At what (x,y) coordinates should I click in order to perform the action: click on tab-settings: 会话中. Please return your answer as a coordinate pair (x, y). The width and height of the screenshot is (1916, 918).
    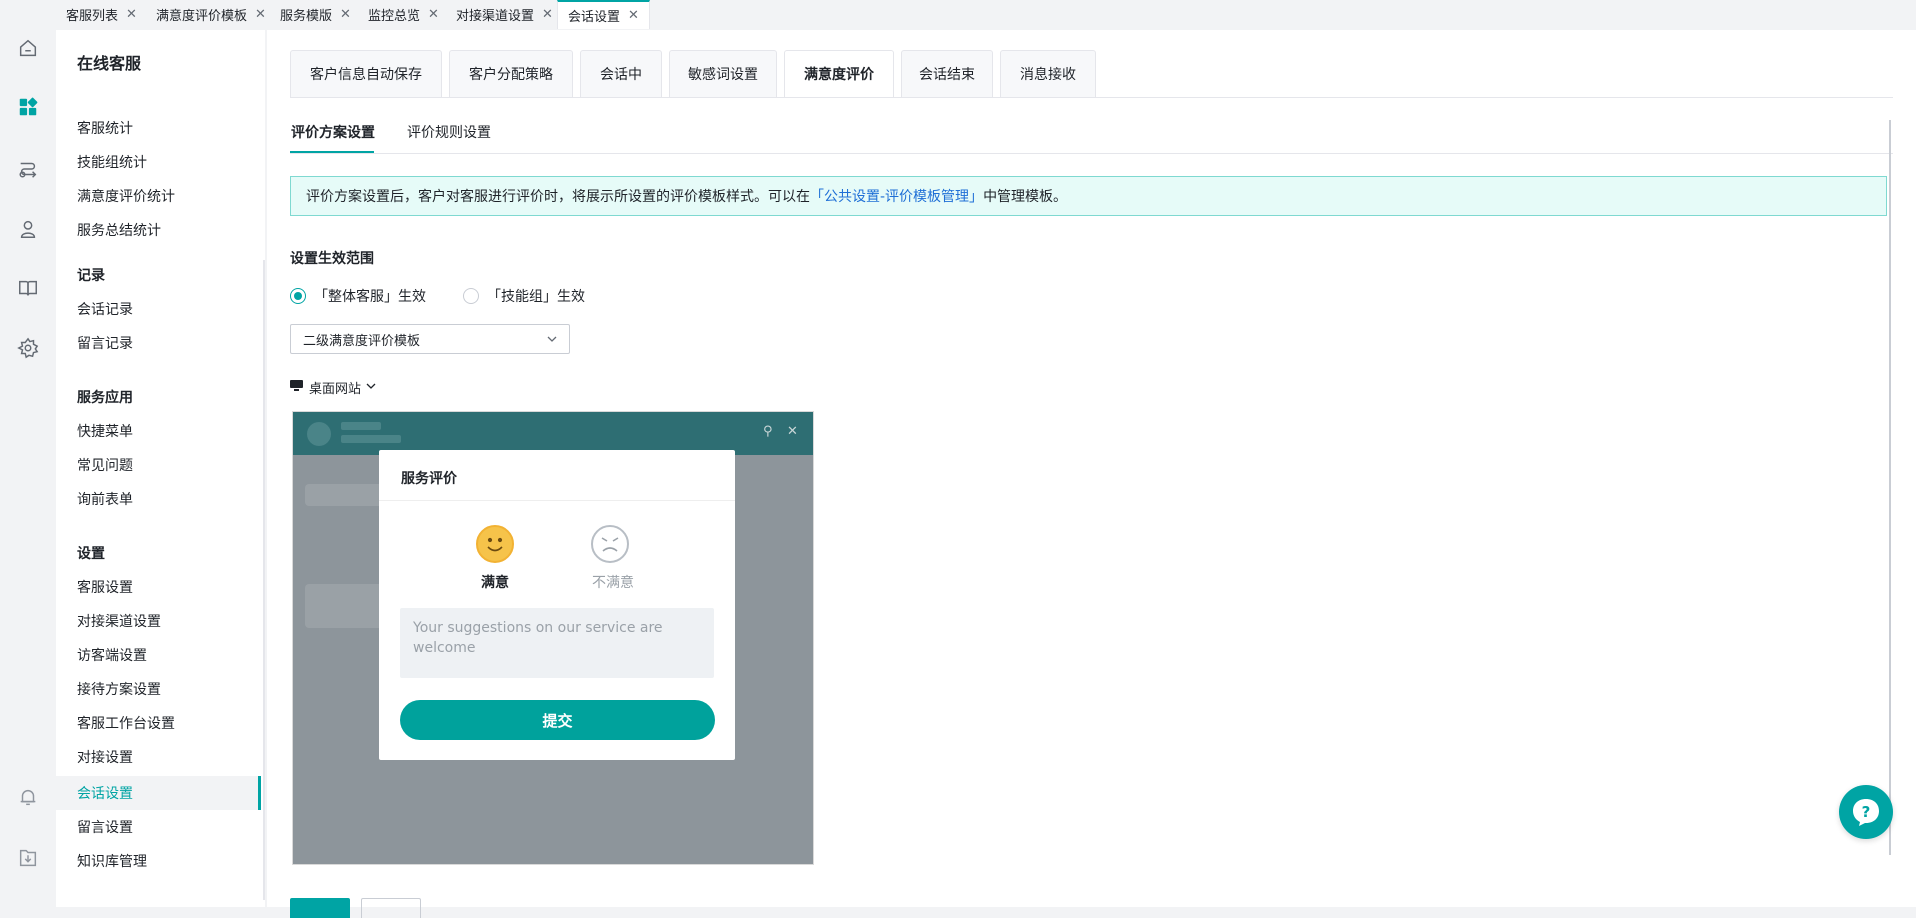
    Looking at the image, I should click on (621, 74).